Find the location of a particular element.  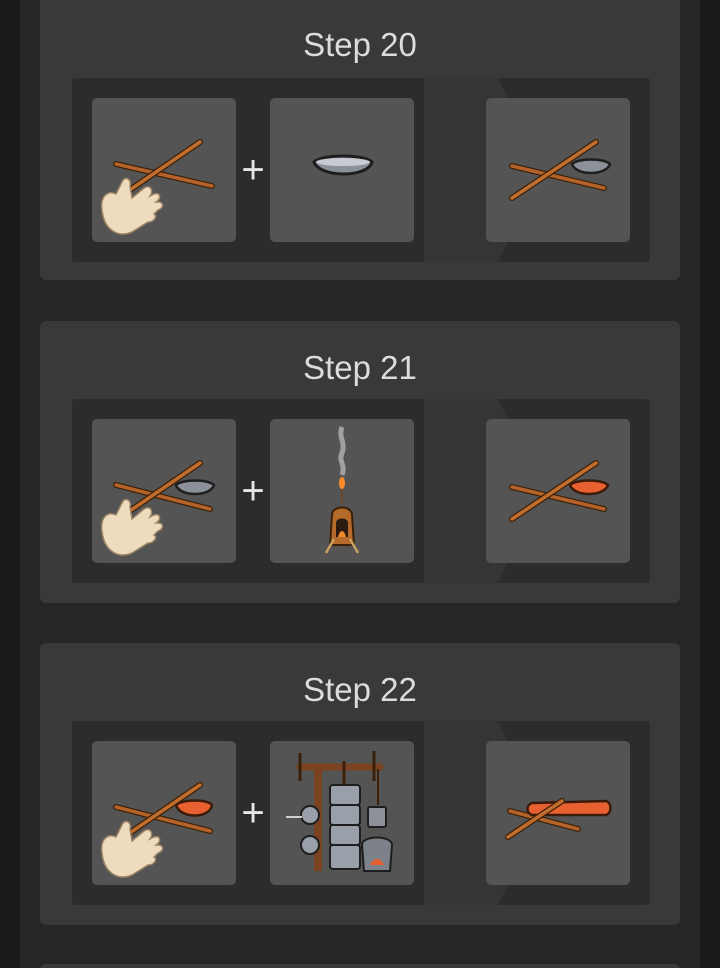

forge-lamp-icon is located at coordinates (342, 490).